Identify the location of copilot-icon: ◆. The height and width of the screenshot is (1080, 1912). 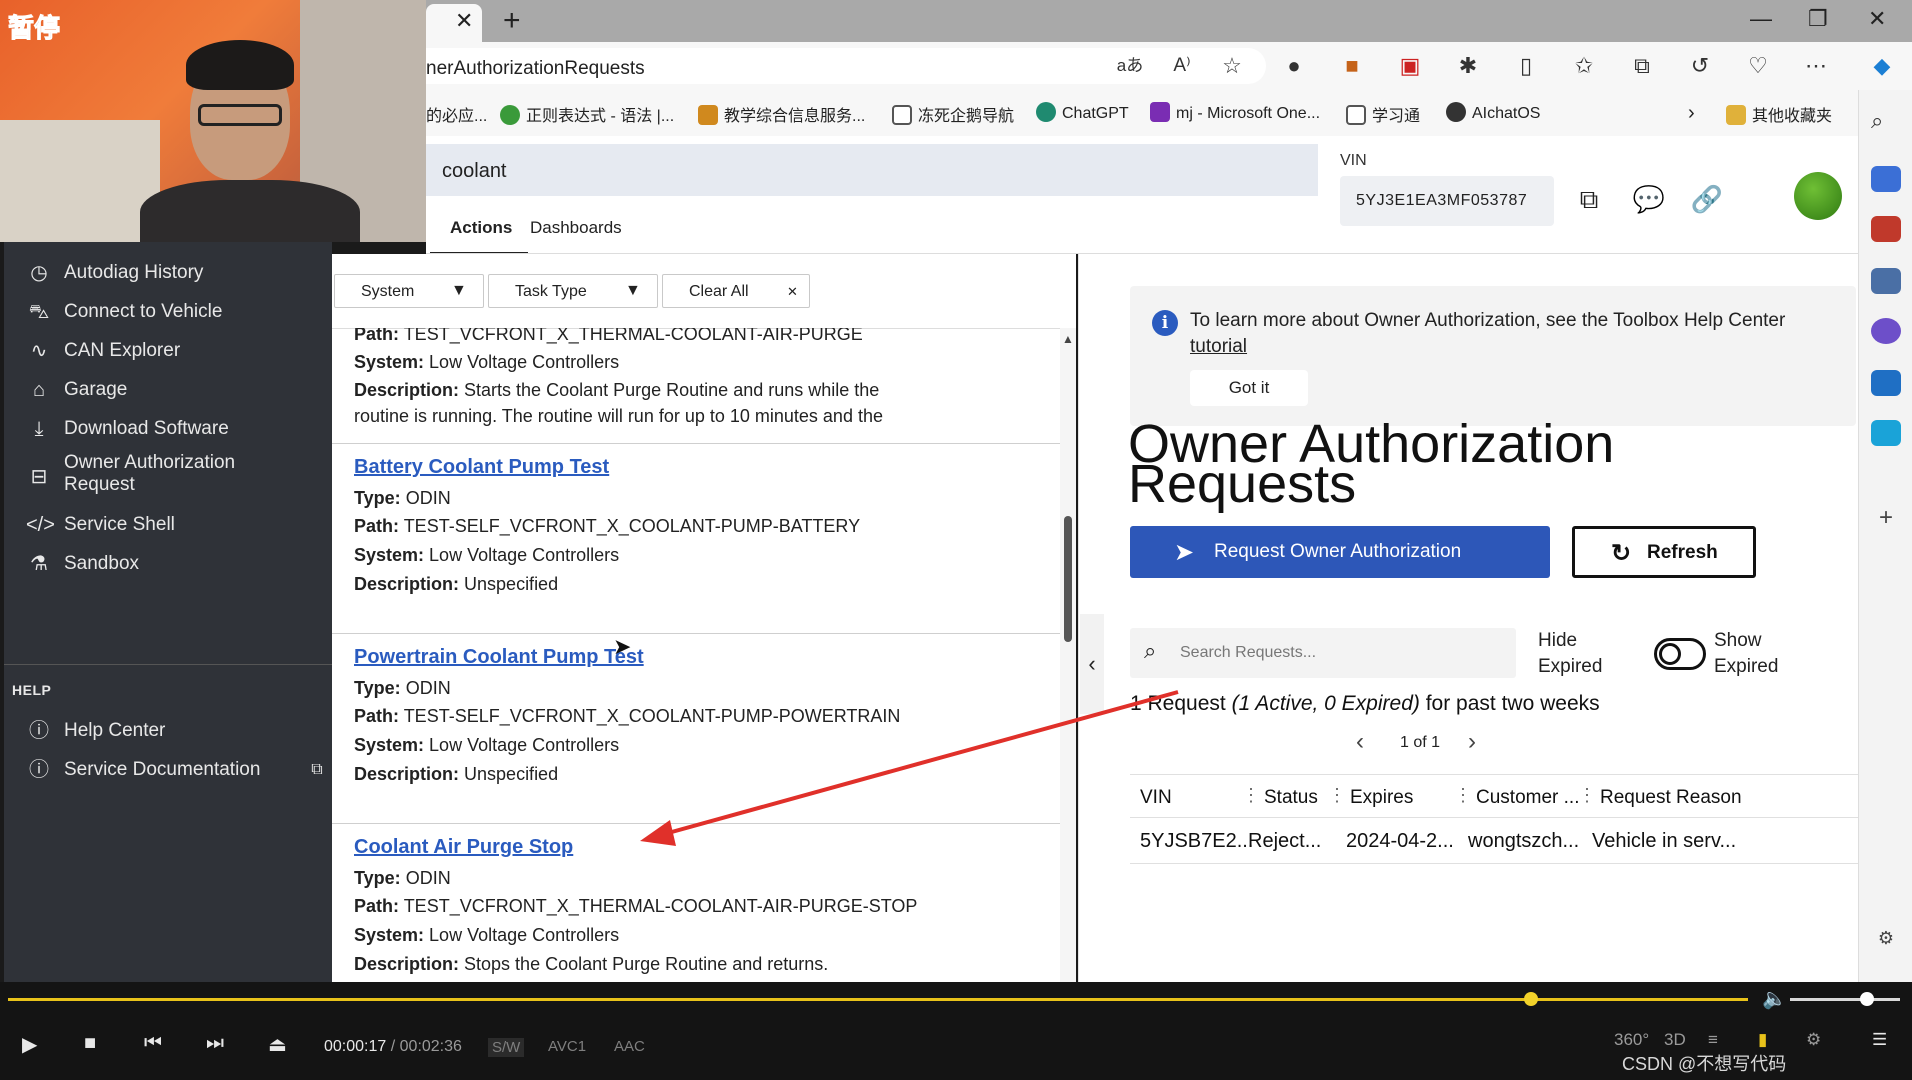
(1882, 66).